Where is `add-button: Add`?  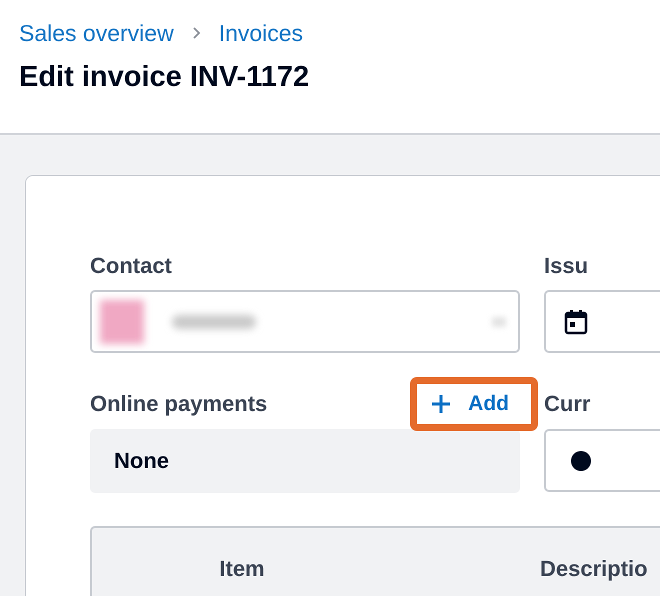
add-button: Add is located at coordinates (474, 404).